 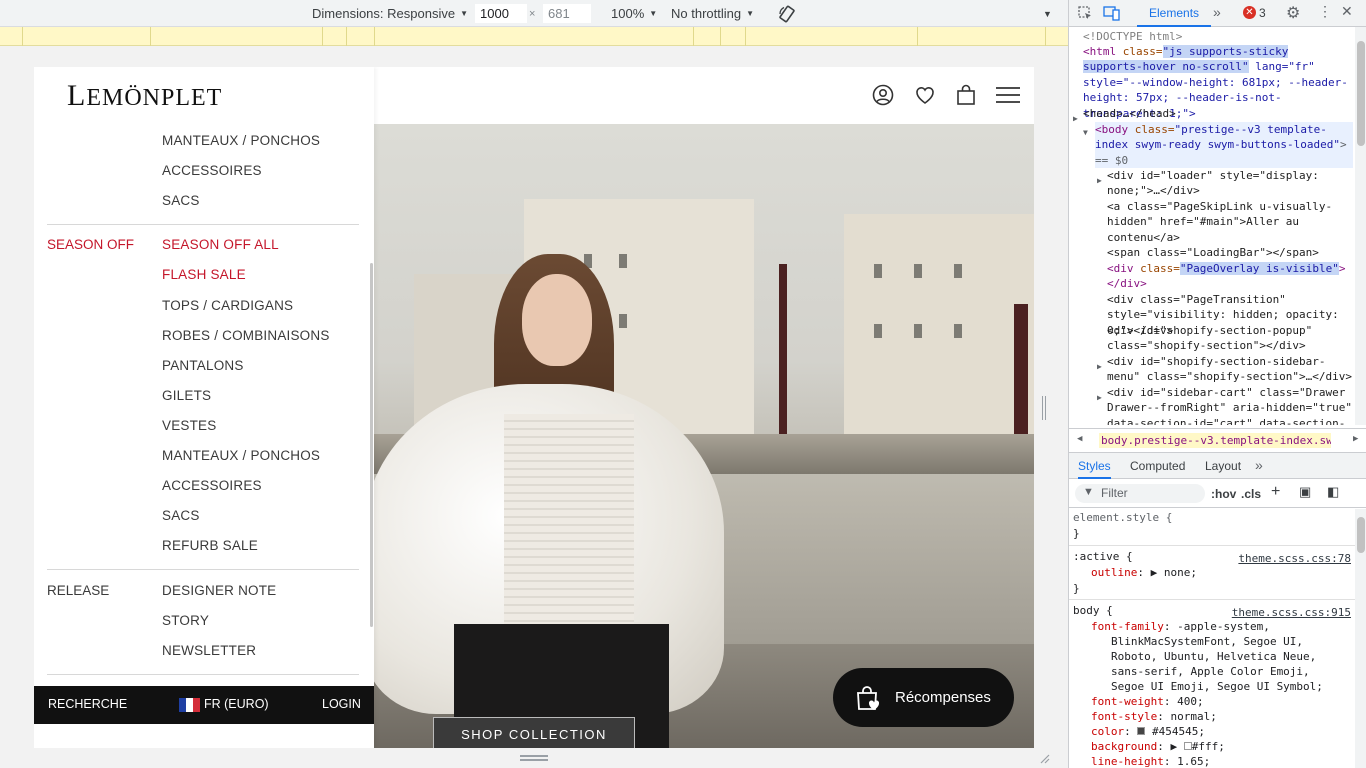 What do you see at coordinates (1230, 252) in the screenshot?
I see `dom-node: <span class="LoadingBar"></span>` at bounding box center [1230, 252].